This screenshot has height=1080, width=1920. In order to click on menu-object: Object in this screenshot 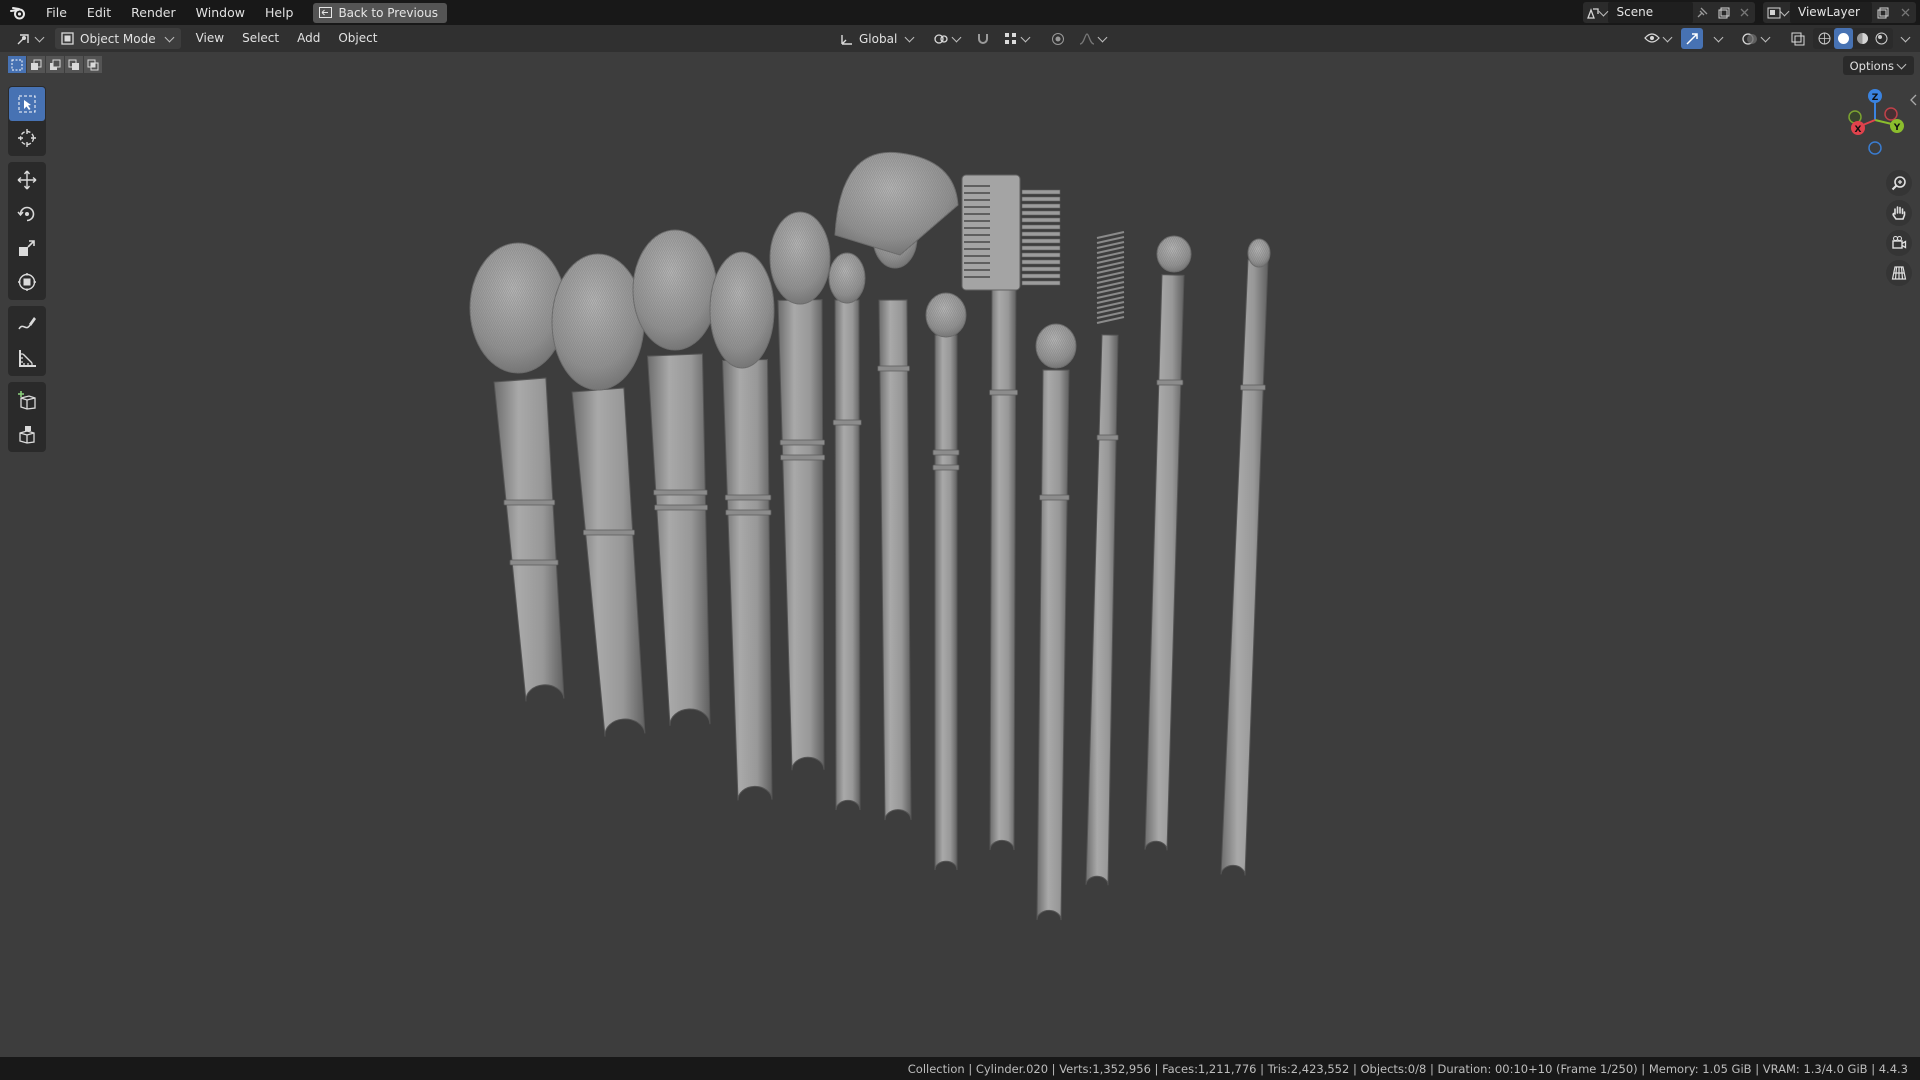, I will do `click(357, 38)`.